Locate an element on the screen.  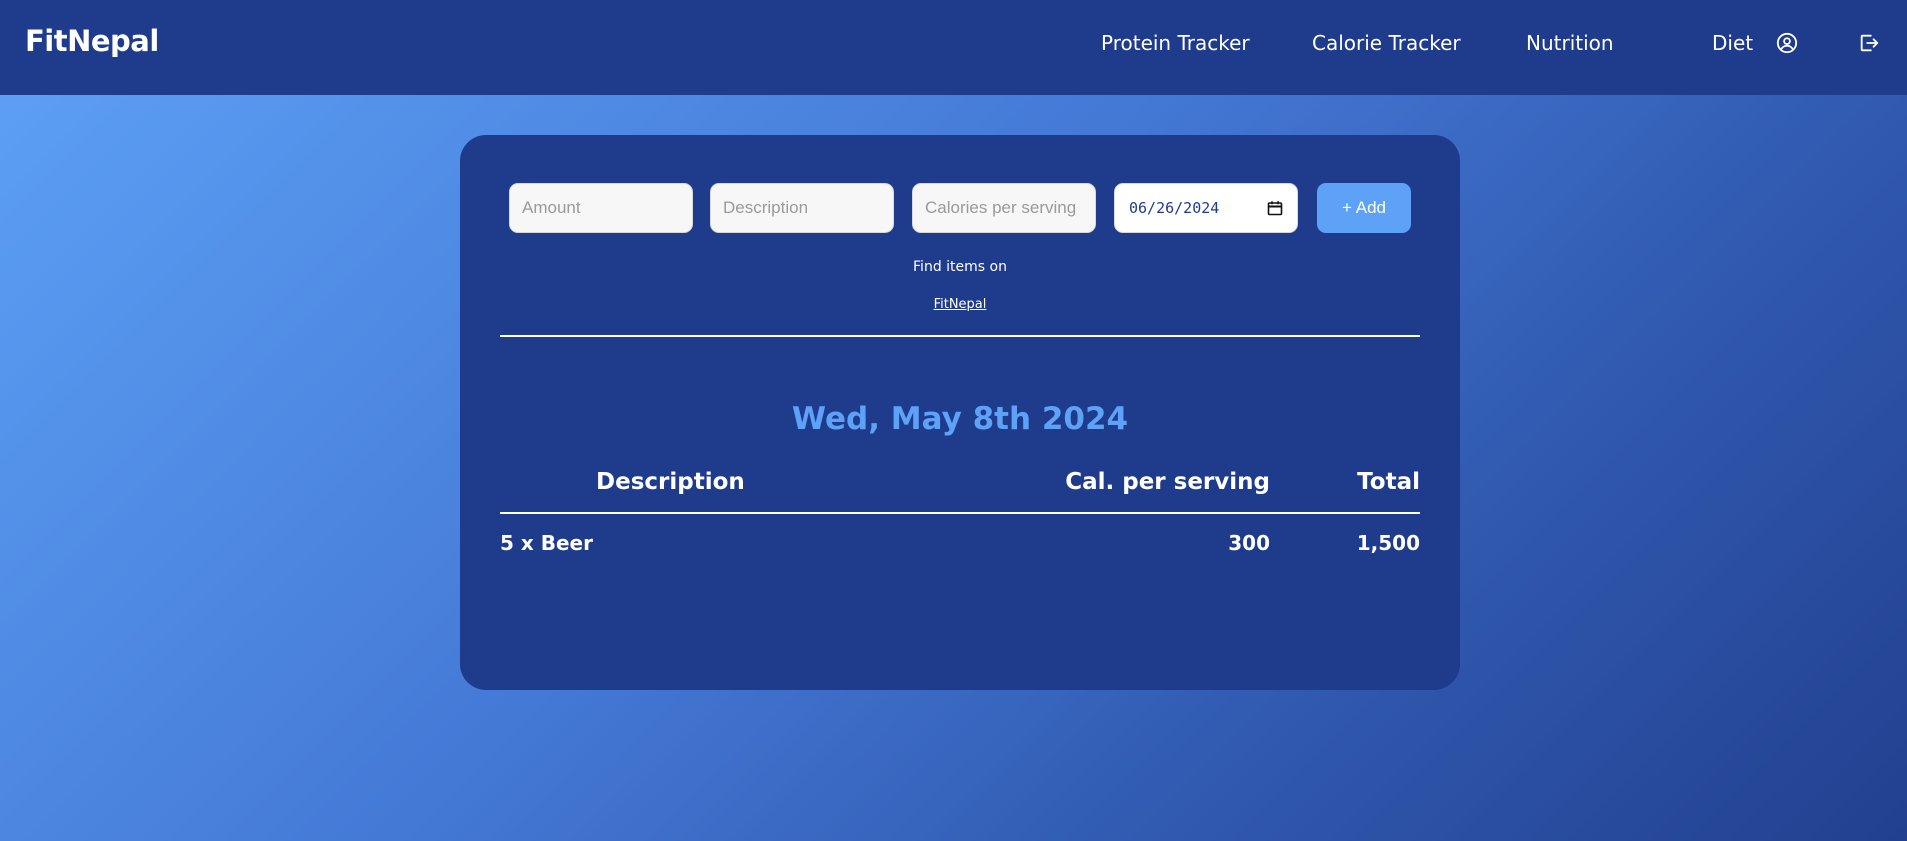
description-input is located at coordinates (802, 208).